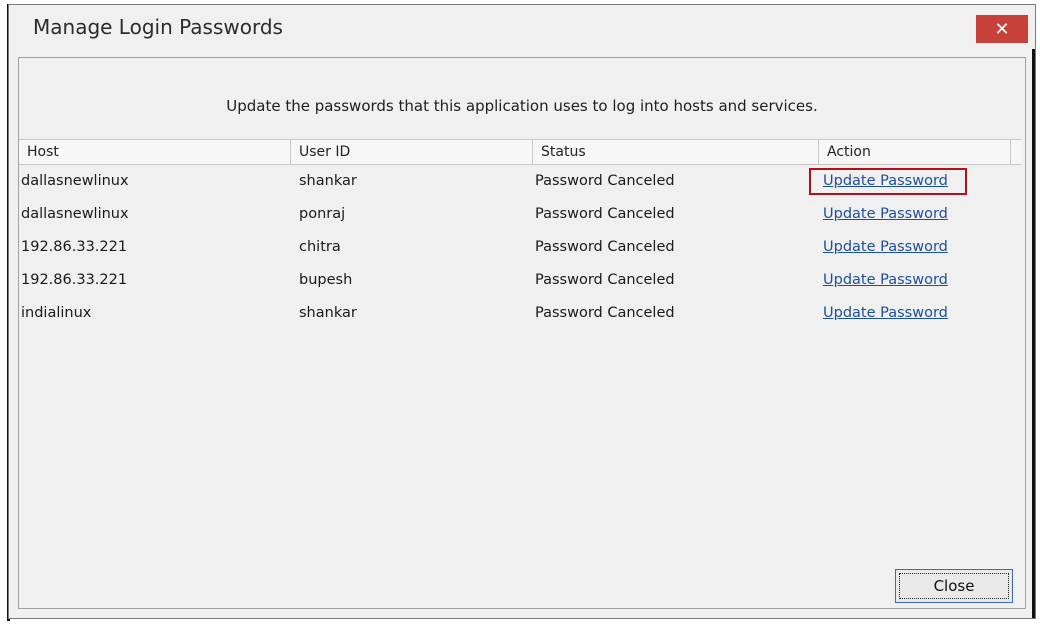 The height and width of the screenshot is (625, 1040). I want to click on user-id-cell: bupesh, so click(326, 280).